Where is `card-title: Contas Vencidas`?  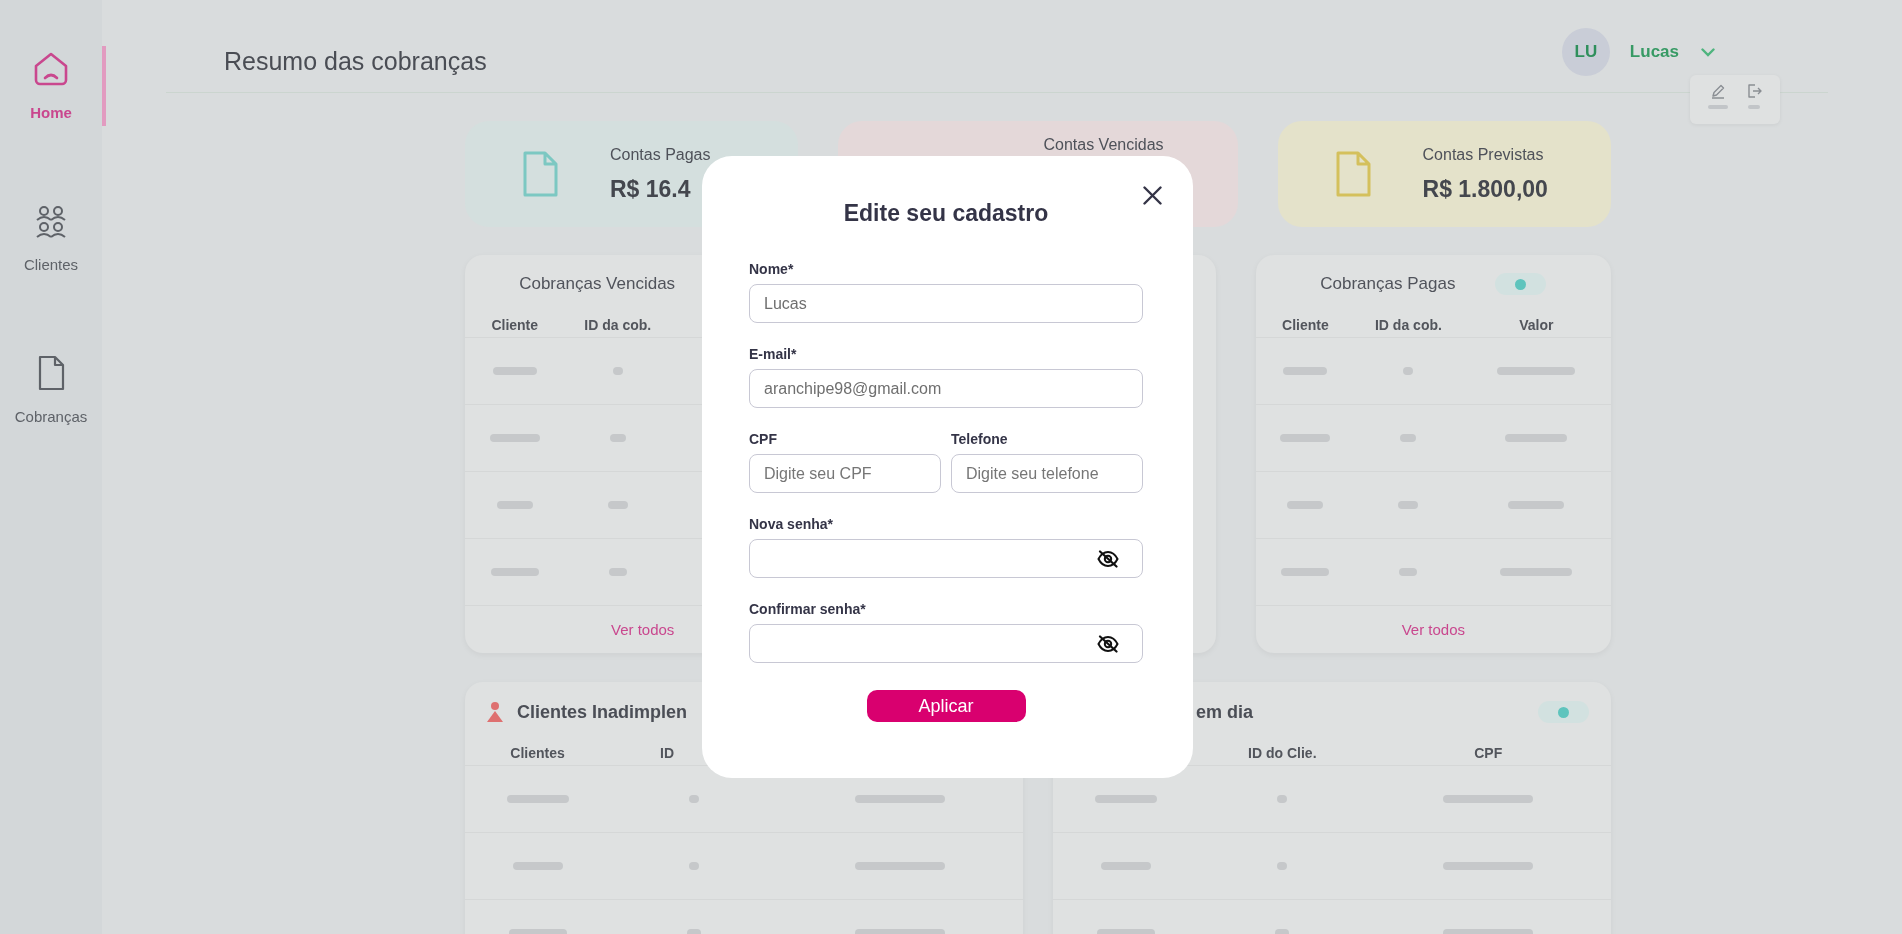 card-title: Contas Vencidas is located at coordinates (1103, 145).